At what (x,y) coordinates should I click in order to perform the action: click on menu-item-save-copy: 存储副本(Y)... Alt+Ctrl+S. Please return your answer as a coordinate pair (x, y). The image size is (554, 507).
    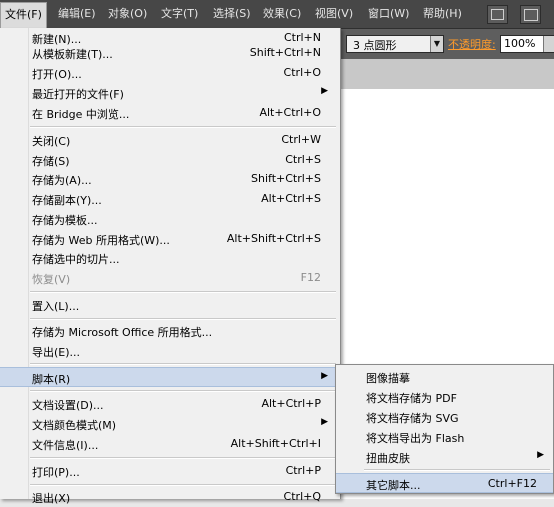
    Looking at the image, I should click on (169, 199).